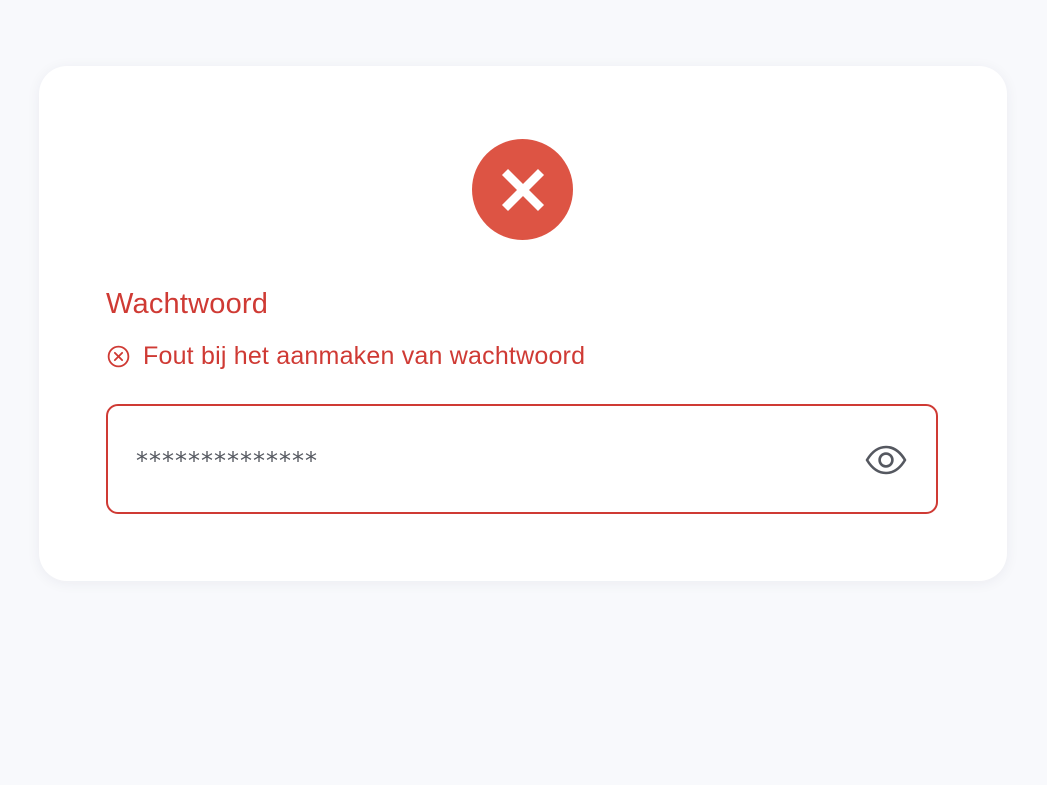 This screenshot has width=1047, height=785. I want to click on error-message: Fout bij het aanmaken van wachtwoord, so click(346, 356).